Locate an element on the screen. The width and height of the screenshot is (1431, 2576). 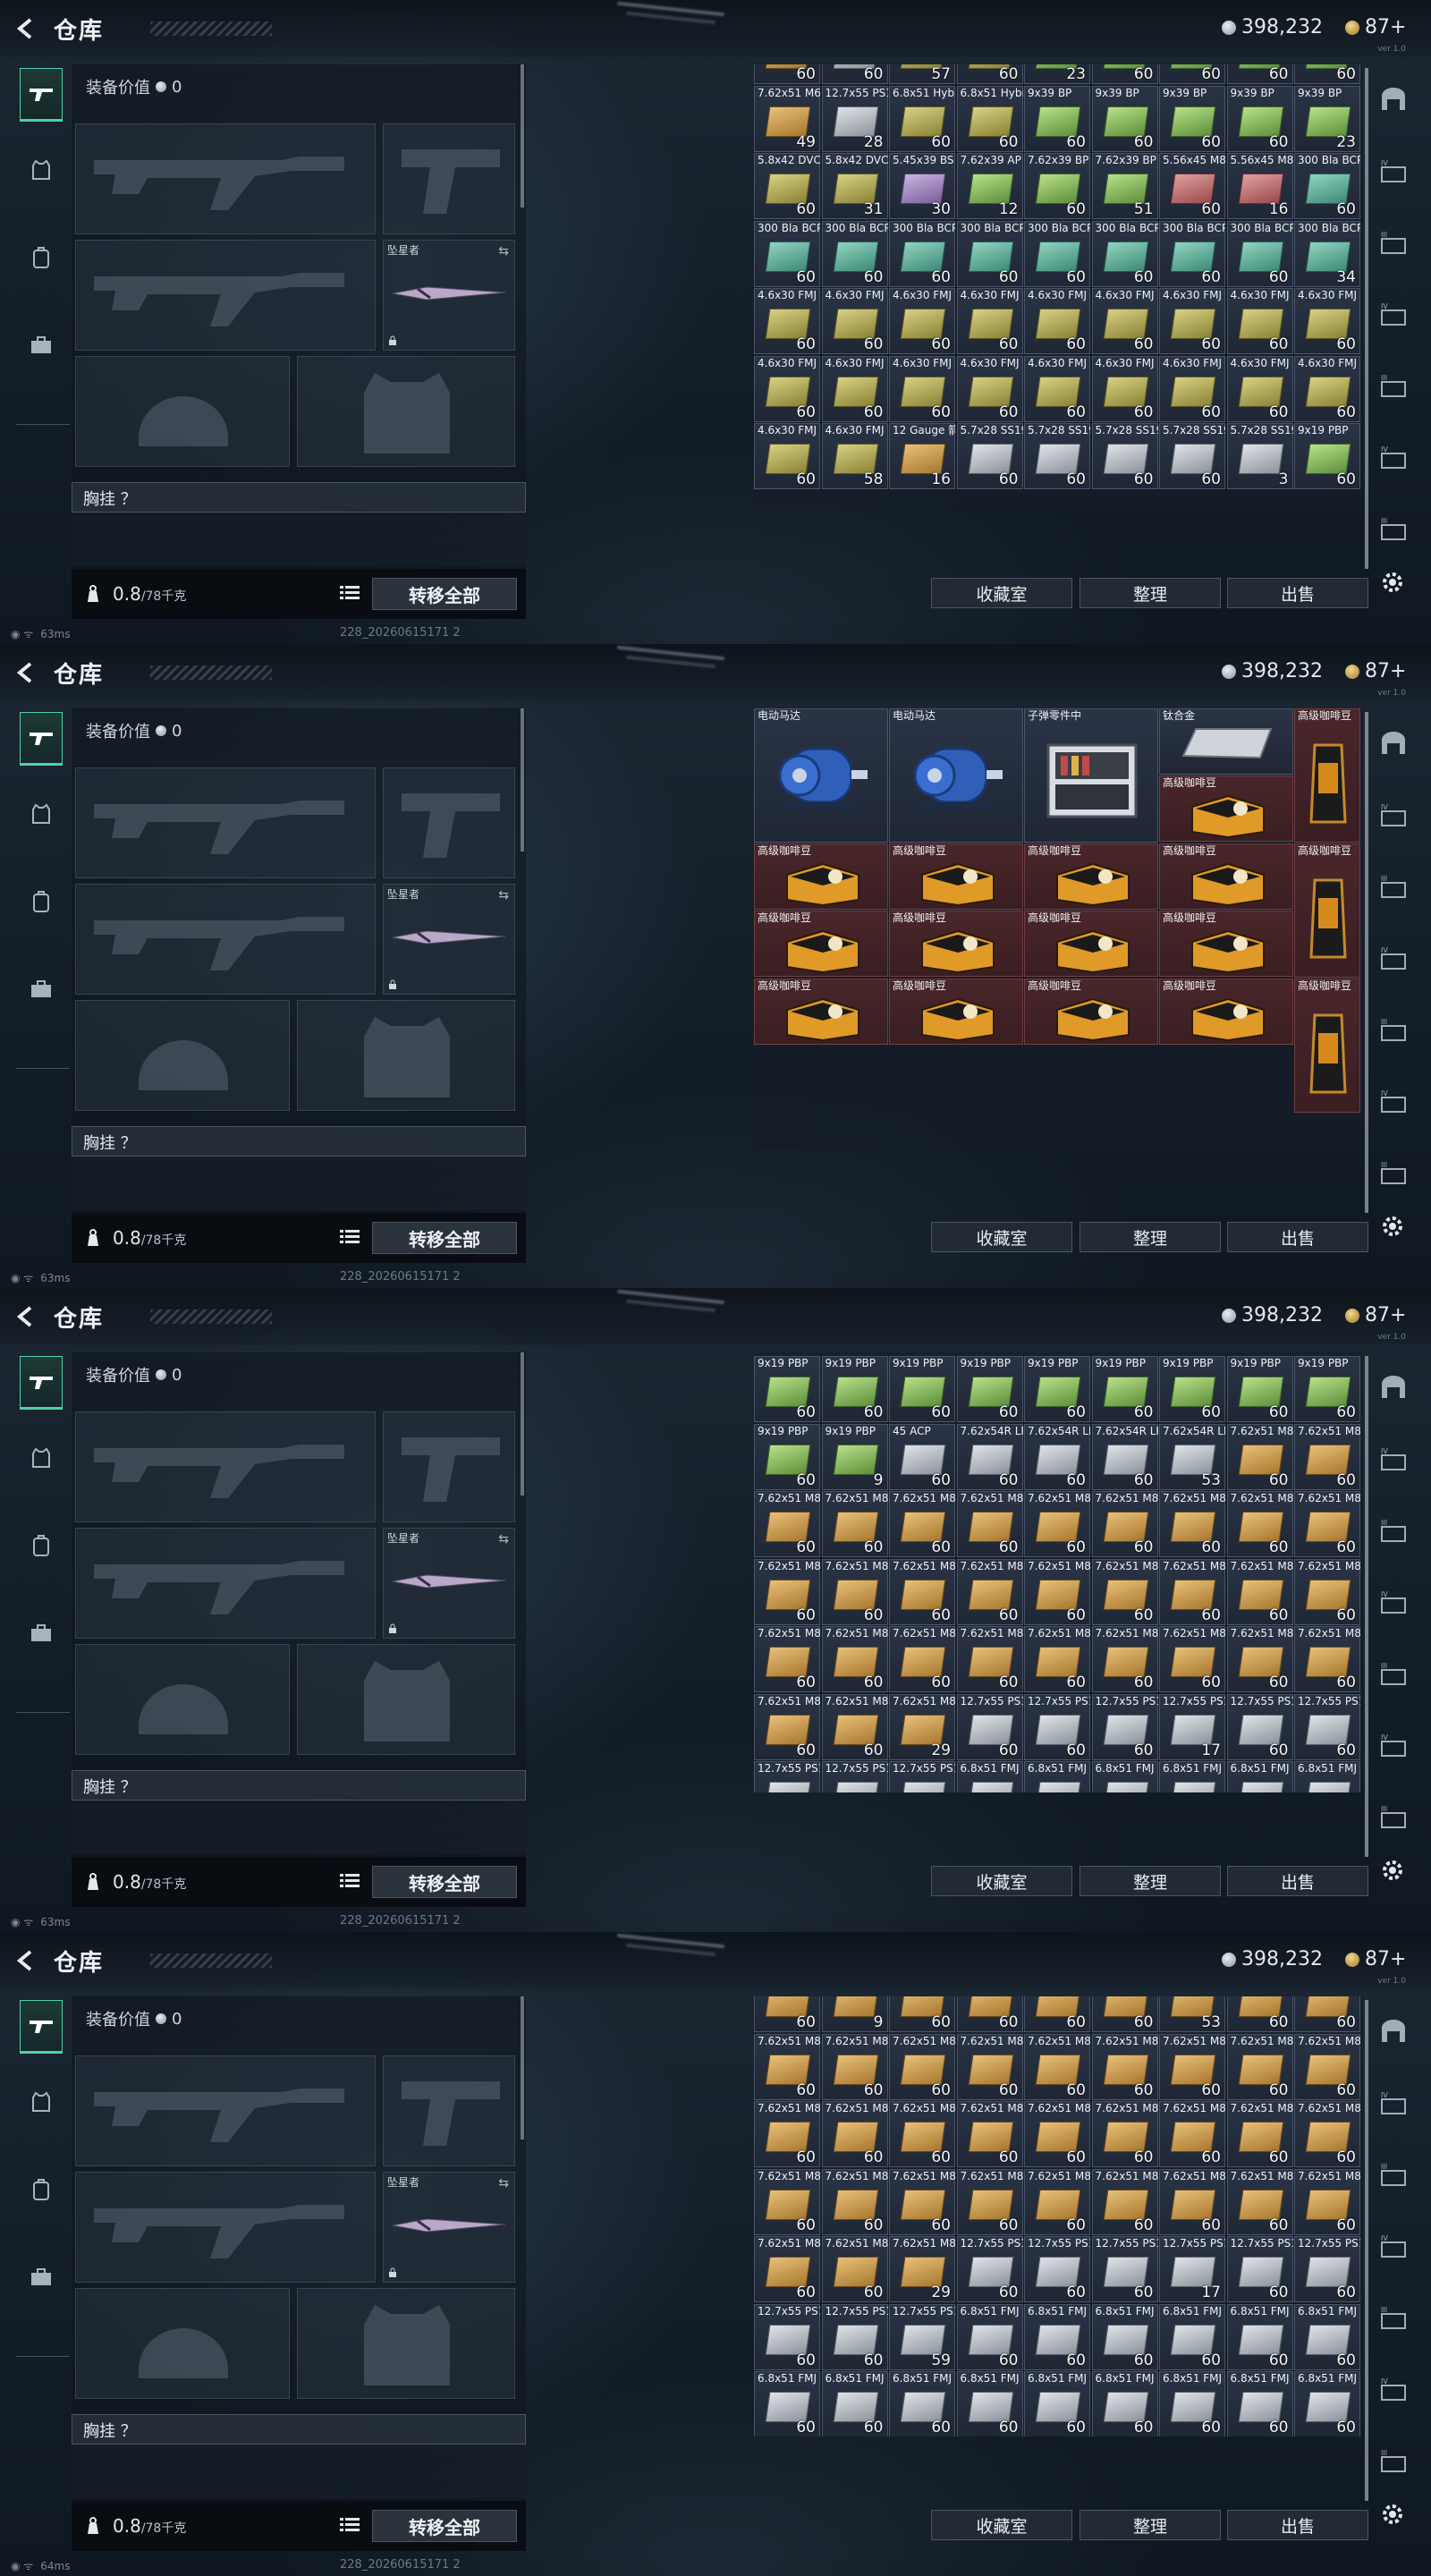
storage-item: 12.7x55 PS12B59 is located at coordinates (922, 1776).